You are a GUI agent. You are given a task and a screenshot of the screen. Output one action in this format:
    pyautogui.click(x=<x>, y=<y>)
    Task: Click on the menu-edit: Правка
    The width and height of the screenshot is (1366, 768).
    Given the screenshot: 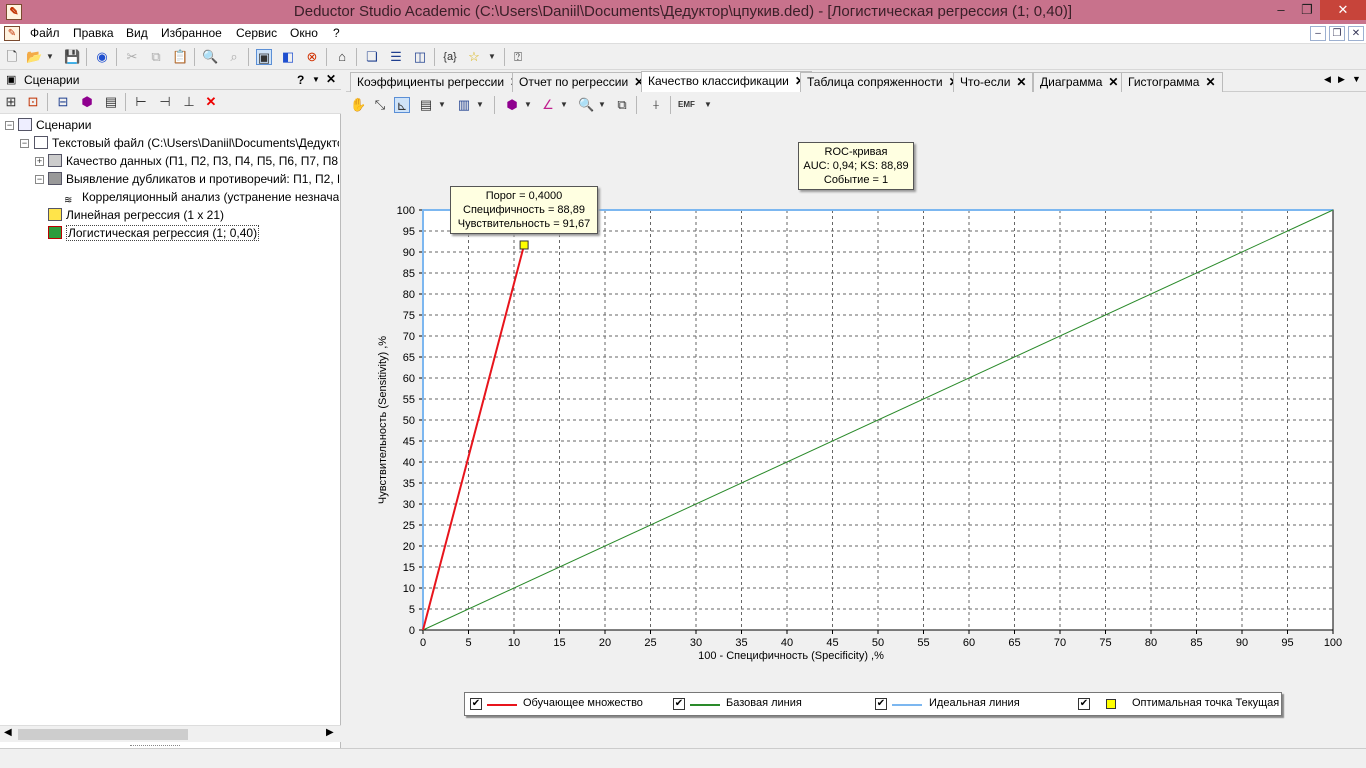 What is the action you would take?
    pyautogui.click(x=93, y=33)
    